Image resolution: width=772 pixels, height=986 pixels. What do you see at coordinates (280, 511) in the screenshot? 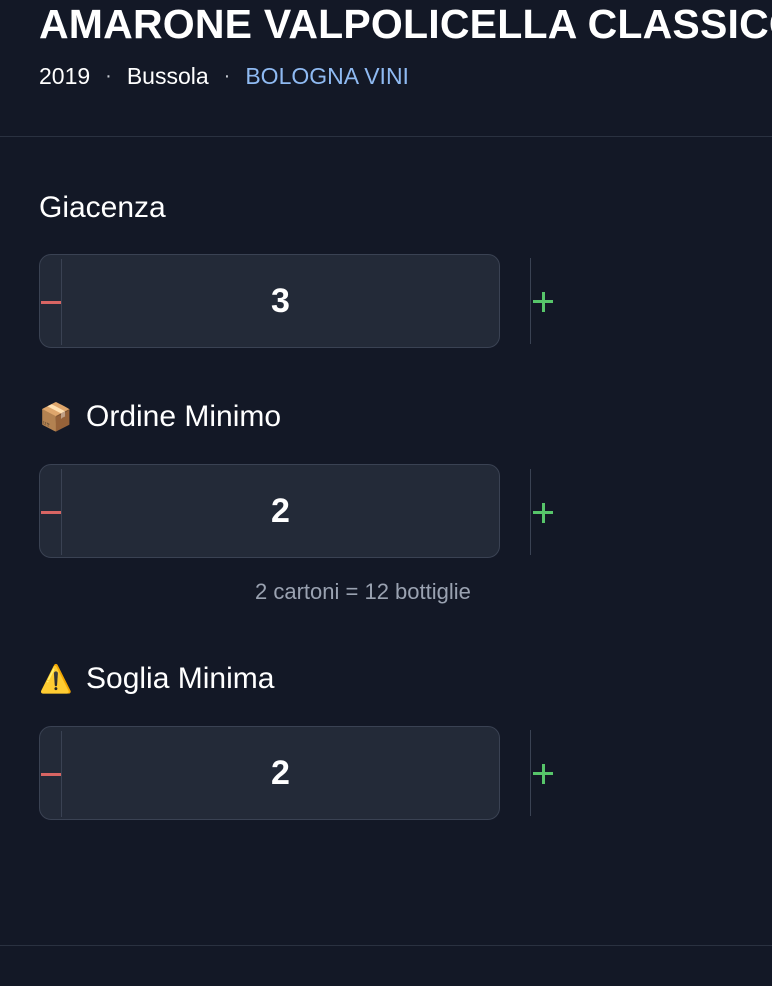
I see `min-order-value: 2` at bounding box center [280, 511].